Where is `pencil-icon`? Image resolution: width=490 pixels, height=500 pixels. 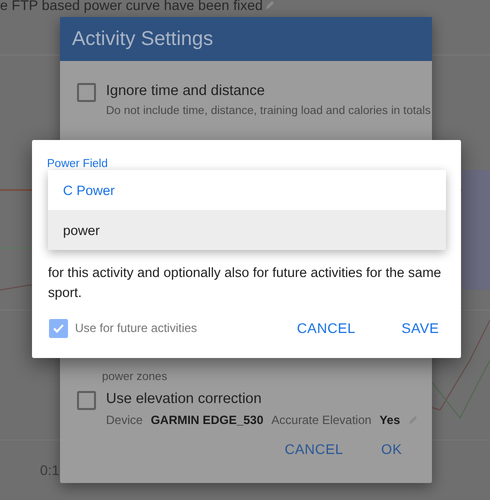 pencil-icon is located at coordinates (269, 5).